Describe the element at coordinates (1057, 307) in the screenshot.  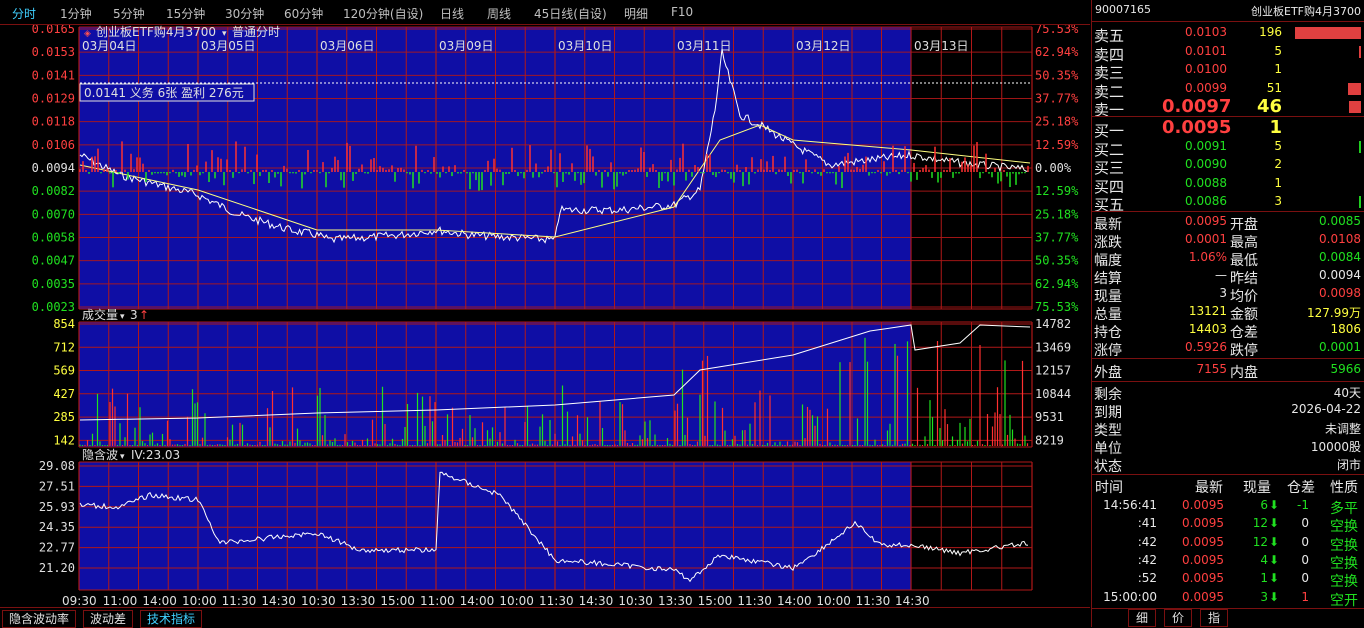
I see `pct-tick-label: 75.53%` at that location.